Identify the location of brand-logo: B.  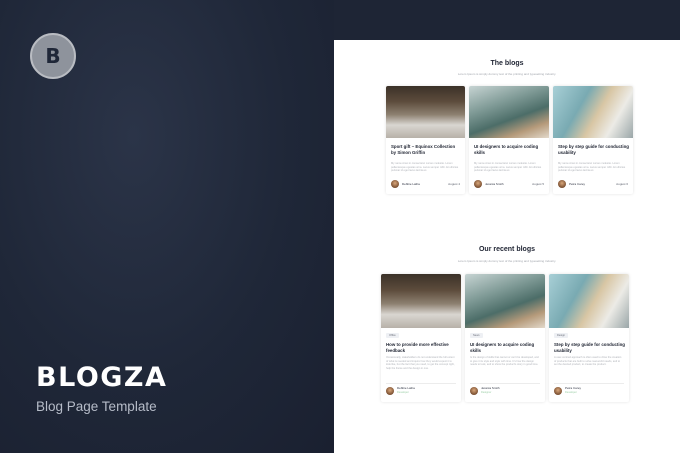
(53, 56).